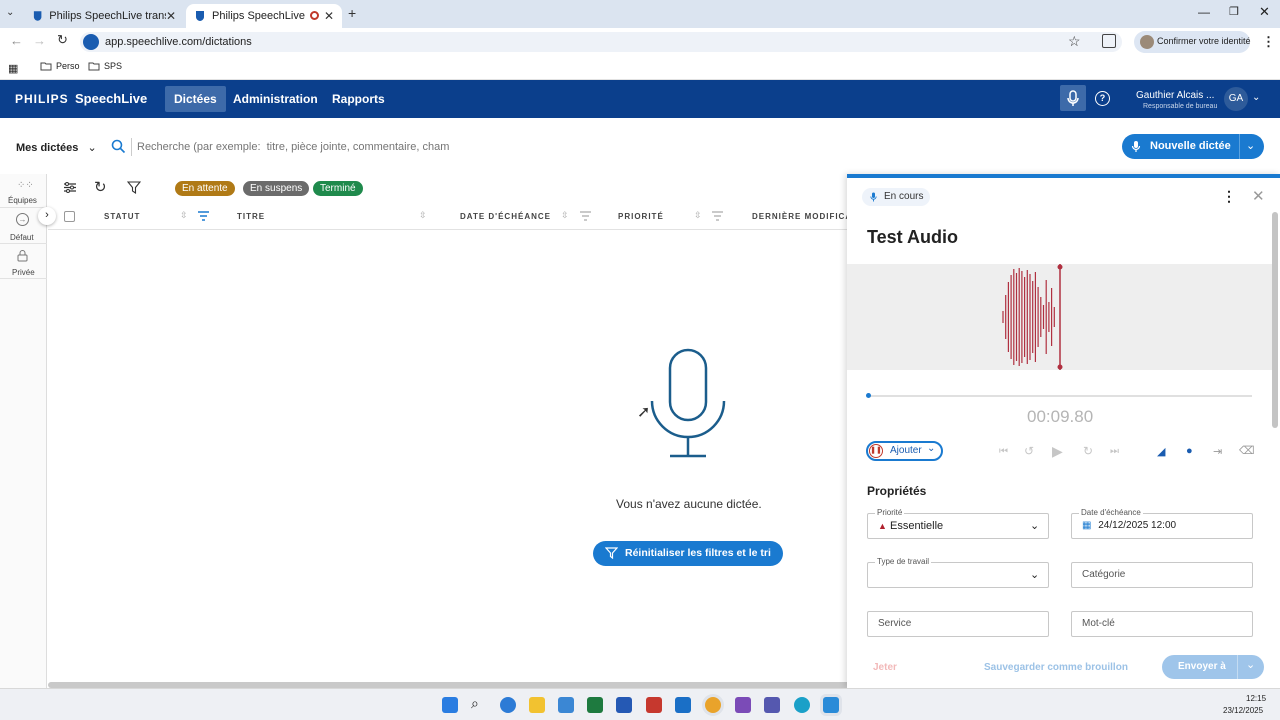 The width and height of the screenshot is (1280, 720). What do you see at coordinates (566, 705) in the screenshot?
I see `remote-desktop-icon` at bounding box center [566, 705].